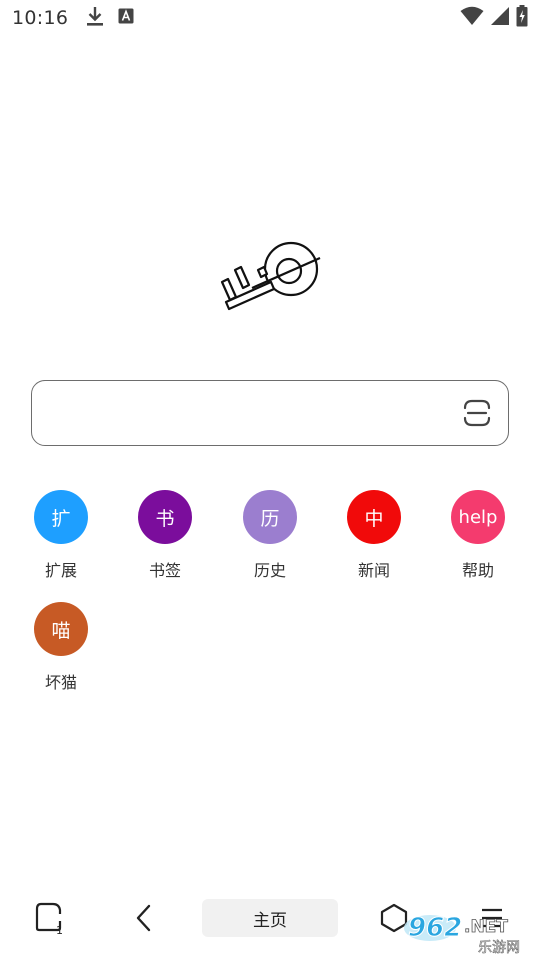 This screenshot has width=540, height=960. Describe the element at coordinates (374, 517) in the screenshot. I see `shortcut-news-icon: 中` at that location.